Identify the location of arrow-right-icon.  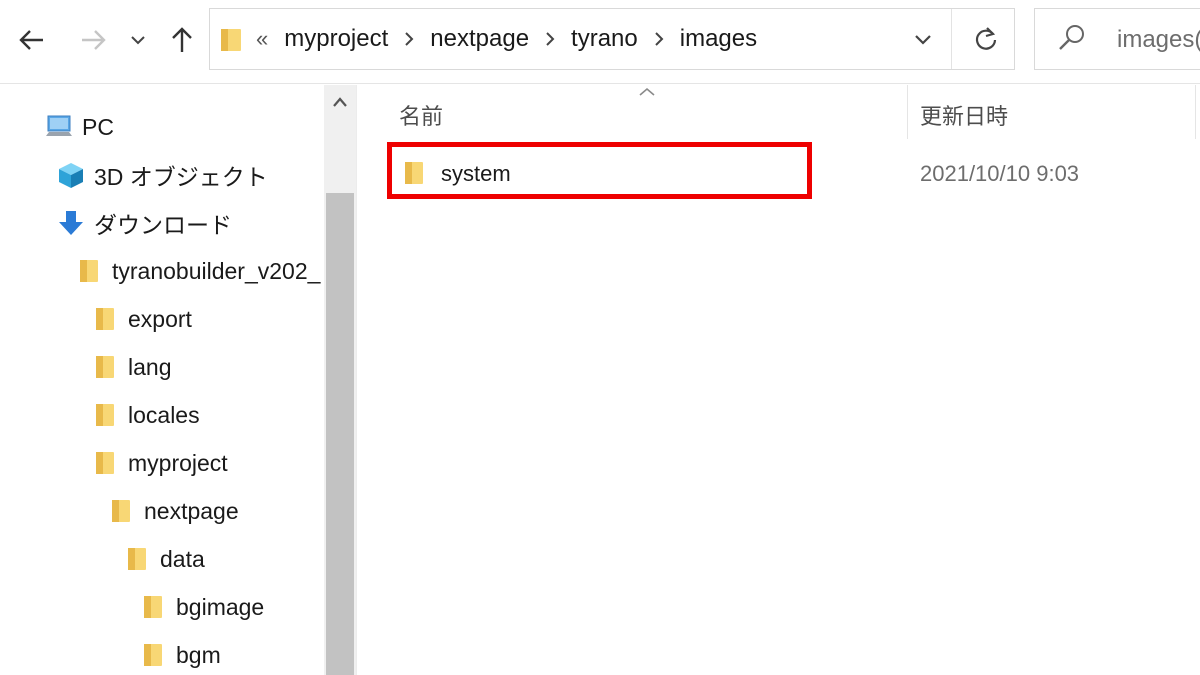
(94, 40).